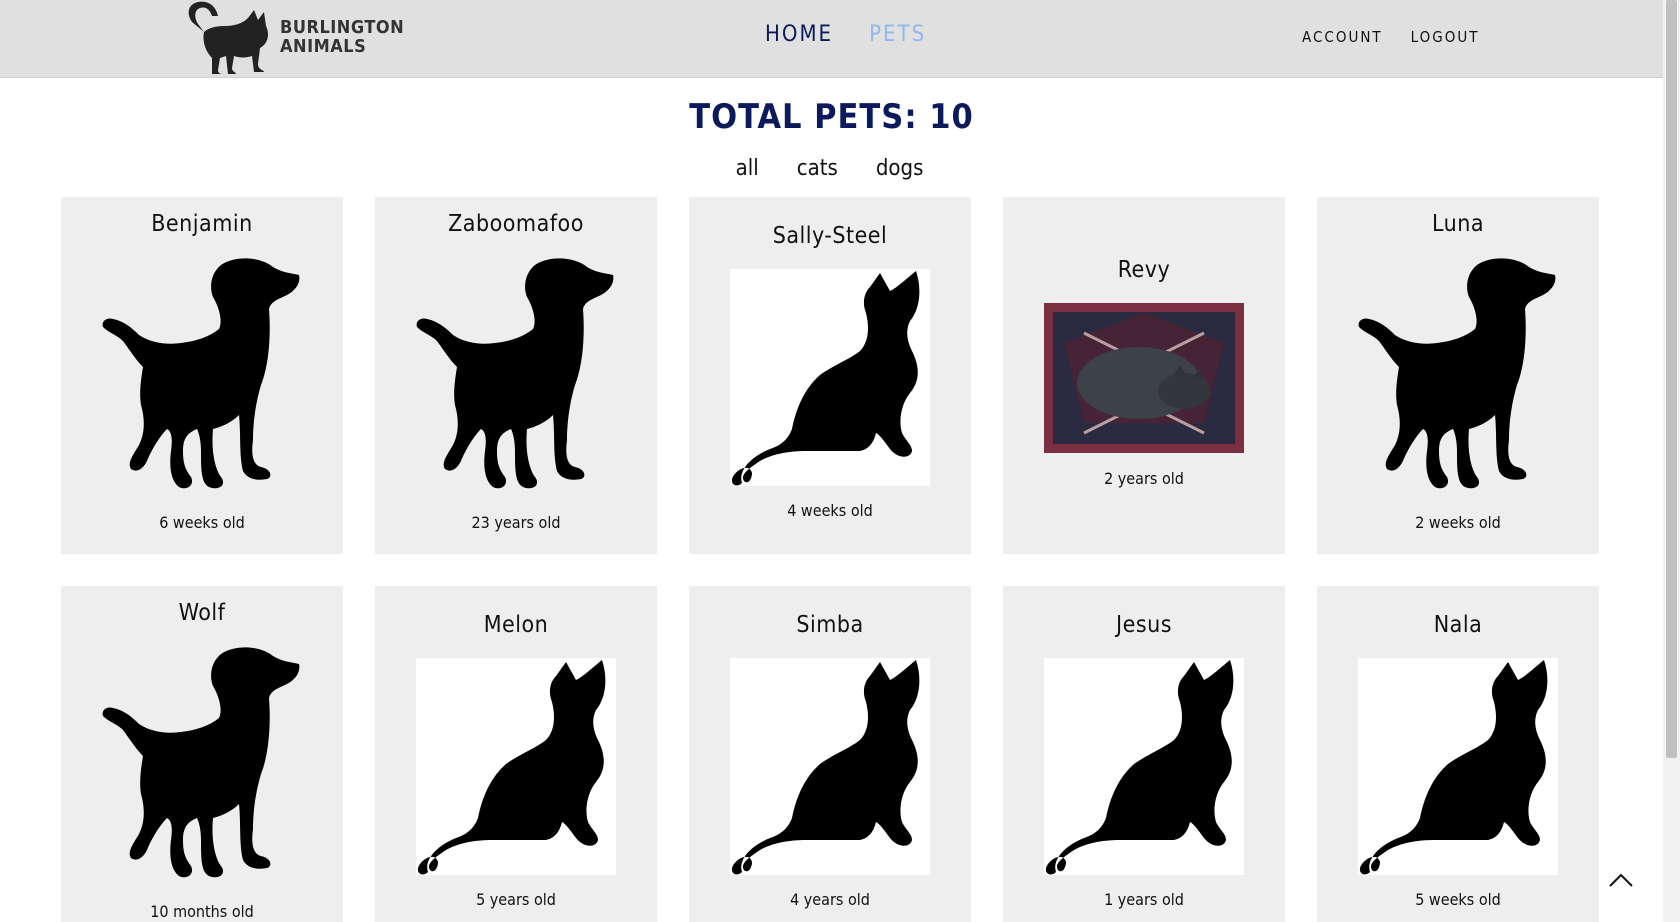 The width and height of the screenshot is (1680, 922). What do you see at coordinates (1671, 379) in the screenshot?
I see `scrollbar-thumb` at bounding box center [1671, 379].